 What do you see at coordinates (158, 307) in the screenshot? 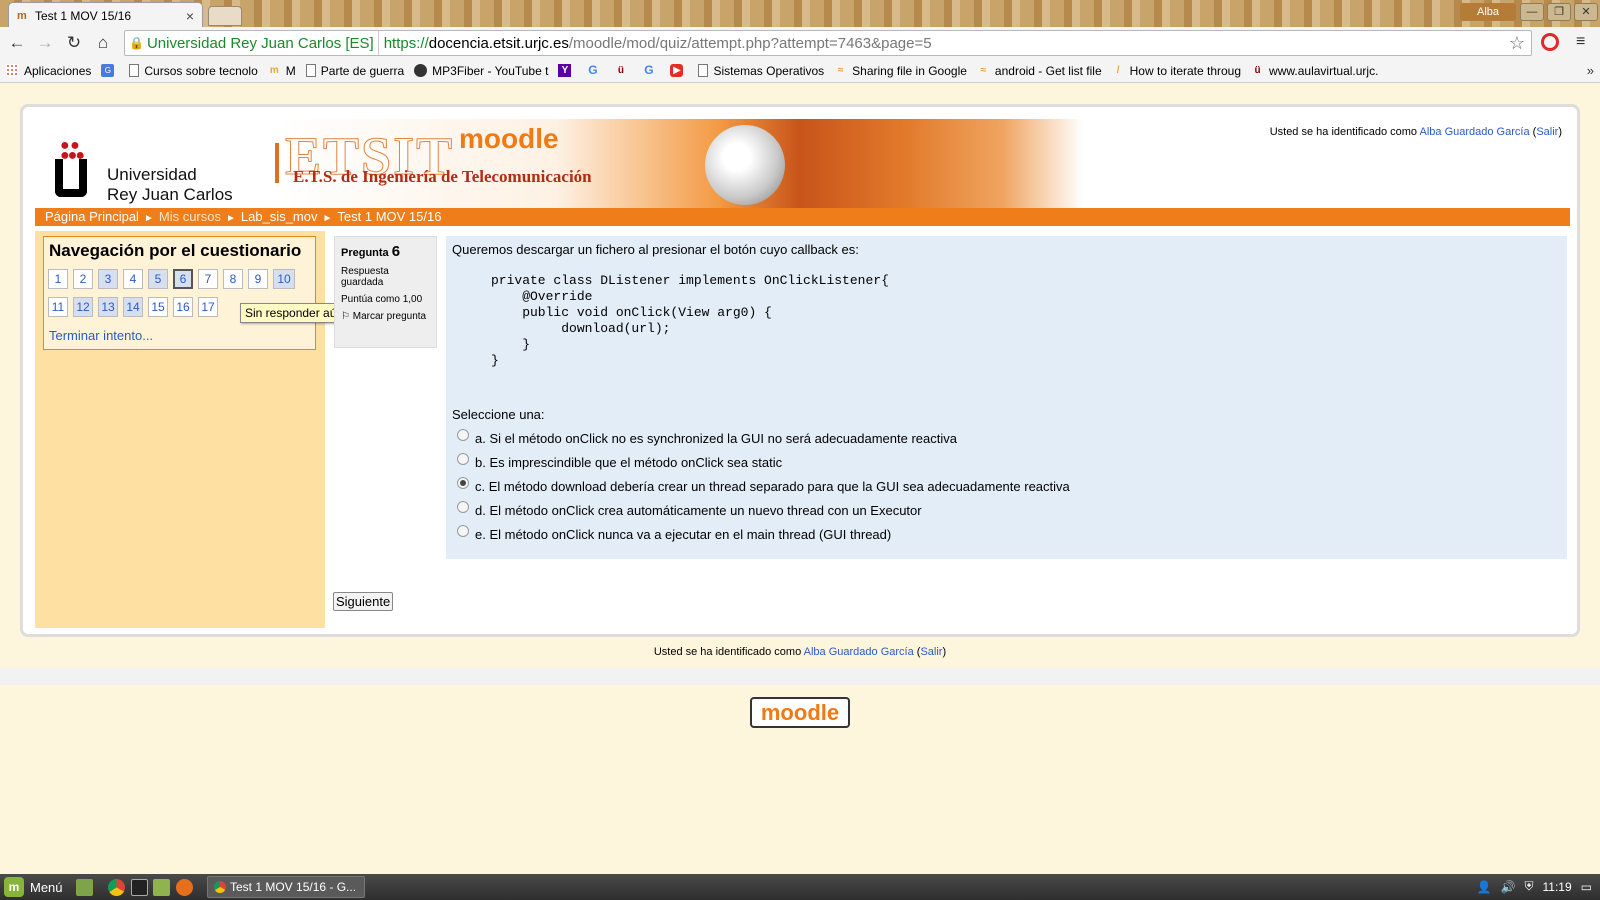
I see `question-nav-button: 15` at bounding box center [158, 307].